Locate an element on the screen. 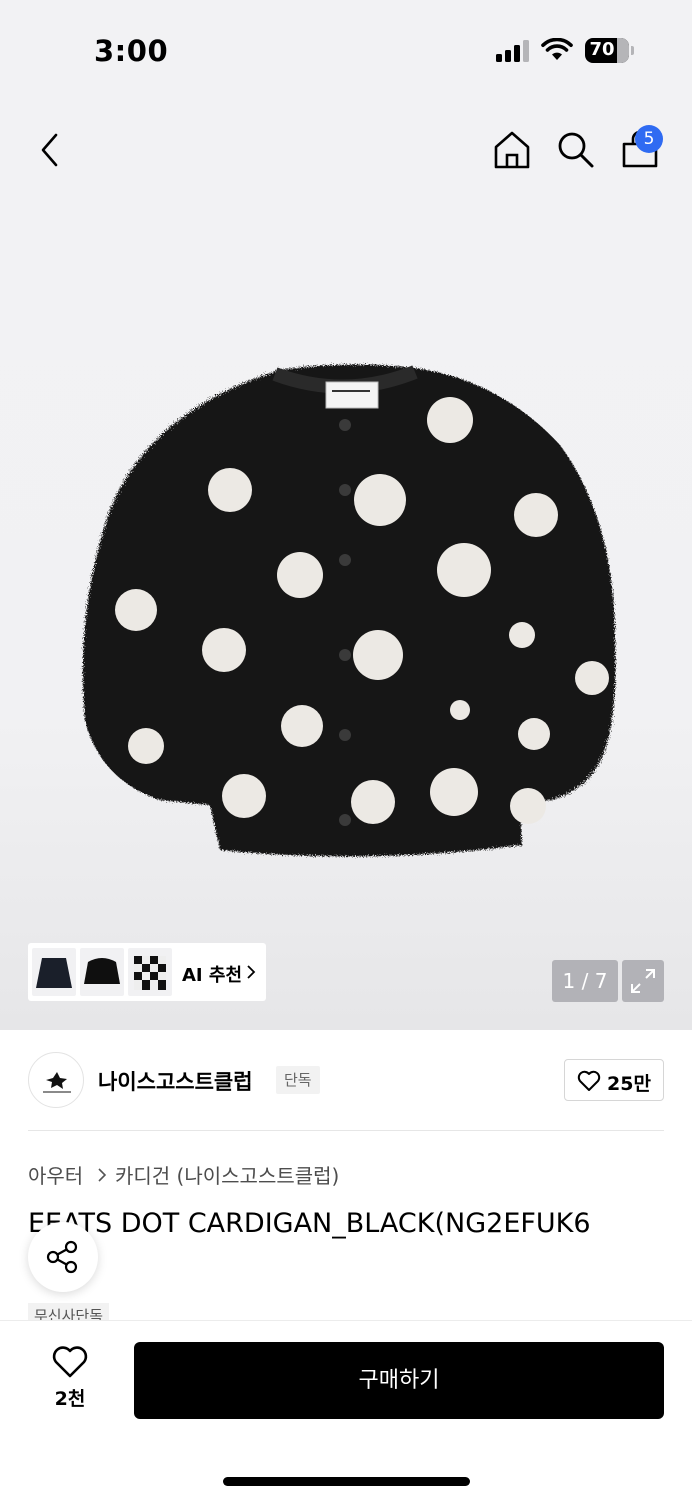  buy-button: 구매하기 is located at coordinates (399, 1380).